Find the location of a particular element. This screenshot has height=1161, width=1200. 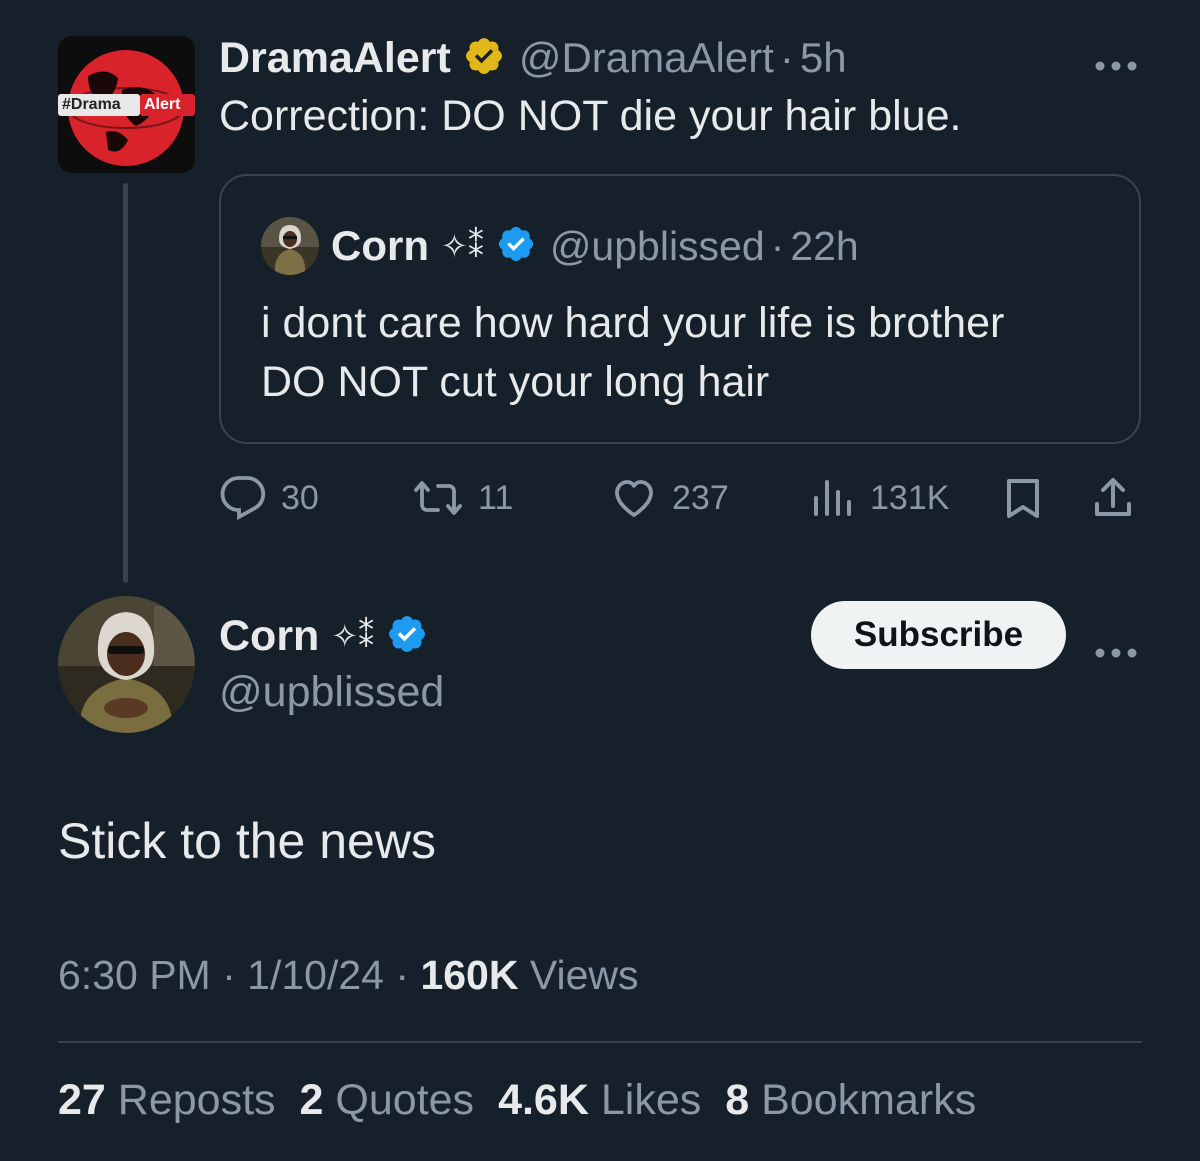

tweet-action-bar: 30 11 237 131K is located at coordinates (684, 498).